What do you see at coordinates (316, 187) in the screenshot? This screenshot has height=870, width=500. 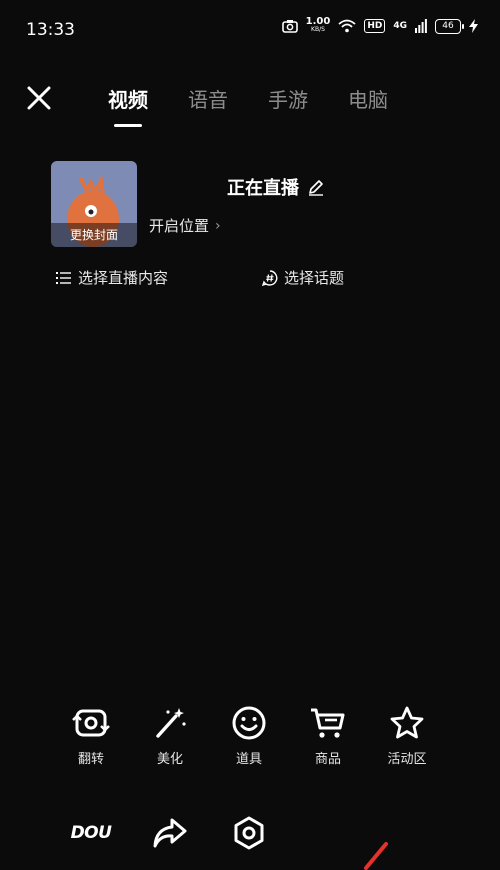 I see `edit-pencil-icon` at bounding box center [316, 187].